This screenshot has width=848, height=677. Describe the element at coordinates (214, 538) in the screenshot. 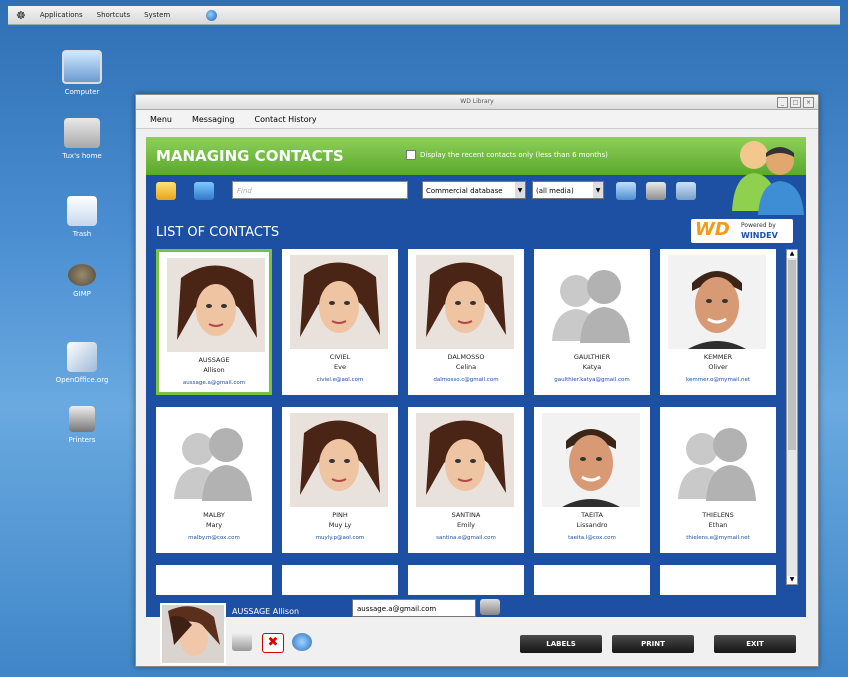

I see `contact-email: malby.m@cox.com` at that location.